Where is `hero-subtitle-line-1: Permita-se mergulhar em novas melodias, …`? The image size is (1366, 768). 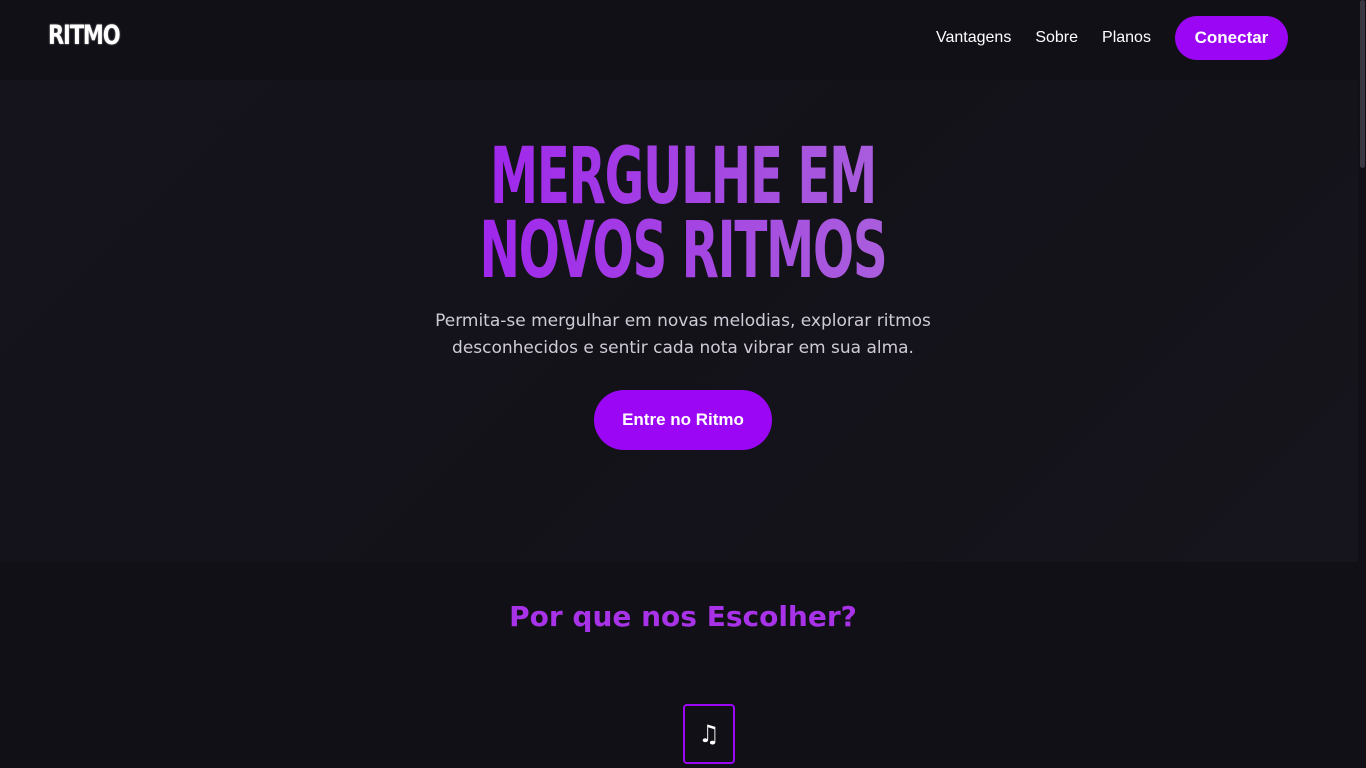
hero-subtitle-line-1: Permita-se mergulhar em novas melodias, … is located at coordinates (683, 321).